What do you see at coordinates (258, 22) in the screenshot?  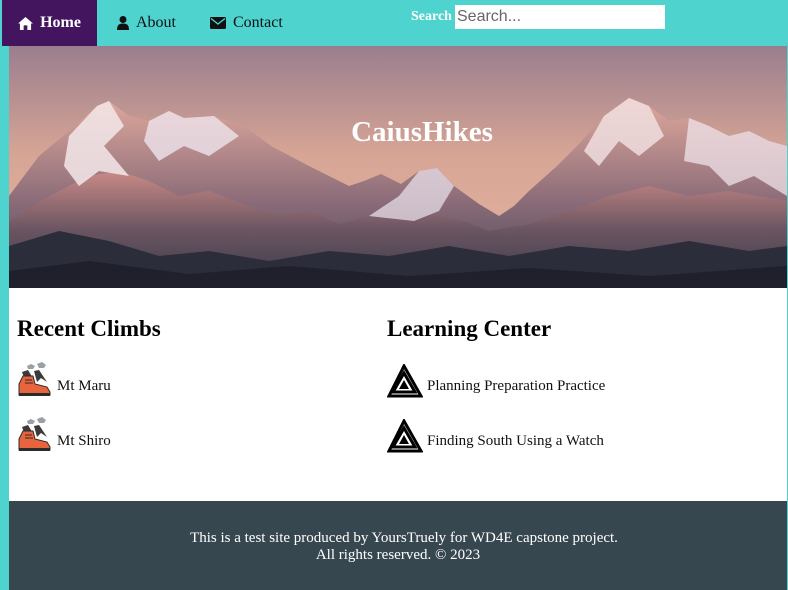 I see `nav-contact-label: Contact` at bounding box center [258, 22].